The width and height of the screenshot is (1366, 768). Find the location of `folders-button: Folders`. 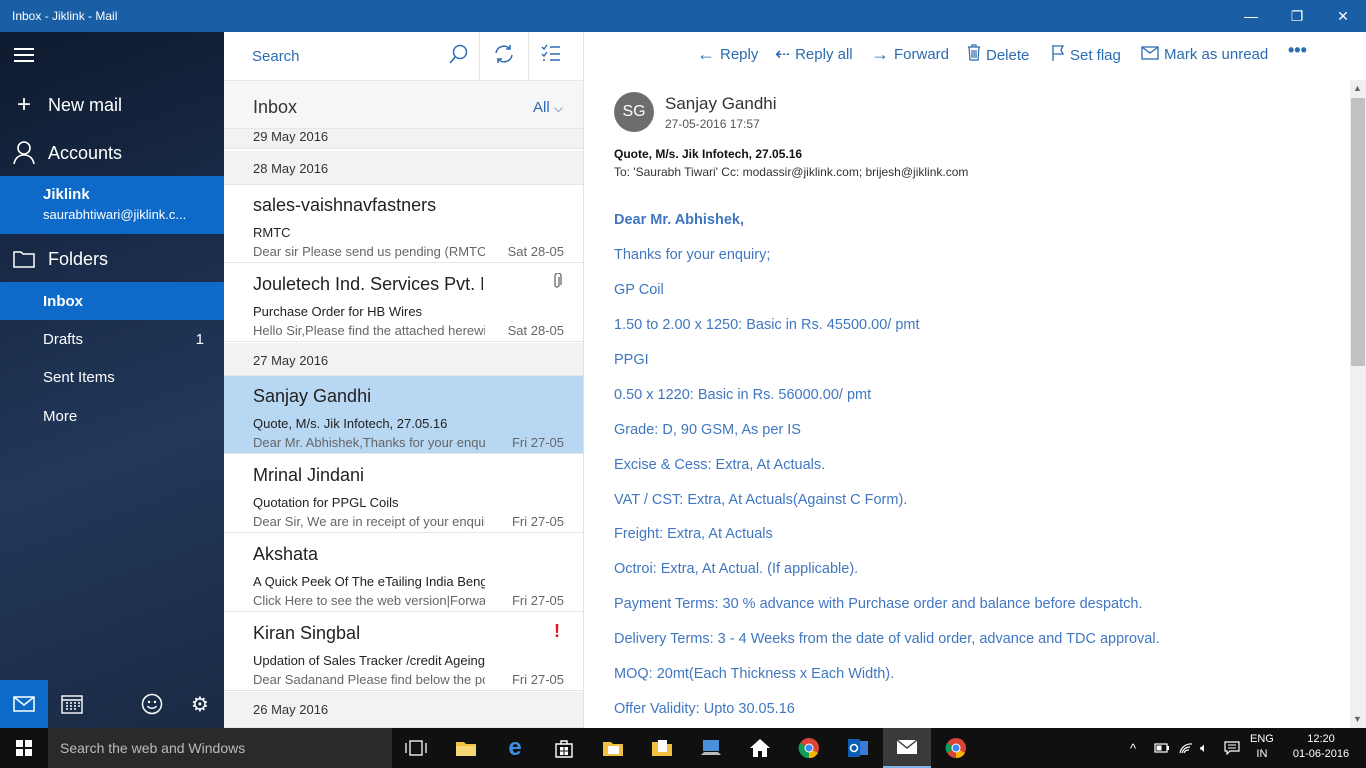

folders-button: Folders is located at coordinates (112, 259).